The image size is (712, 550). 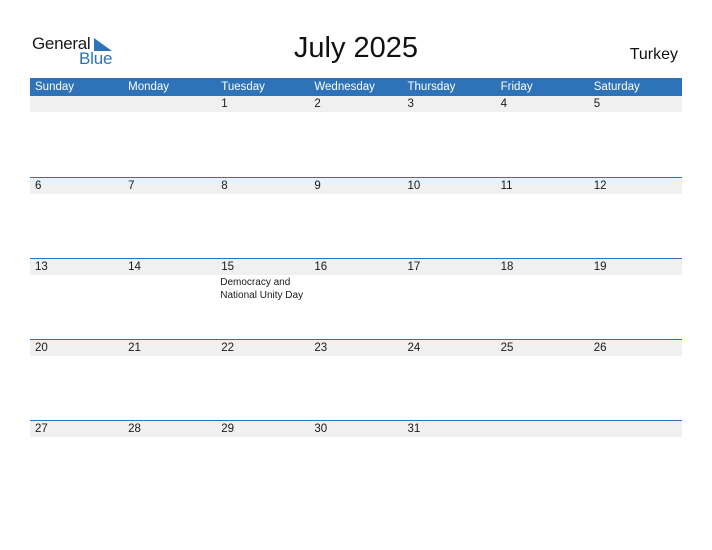 What do you see at coordinates (356, 48) in the screenshot?
I see `calendar-title: July 2025` at bounding box center [356, 48].